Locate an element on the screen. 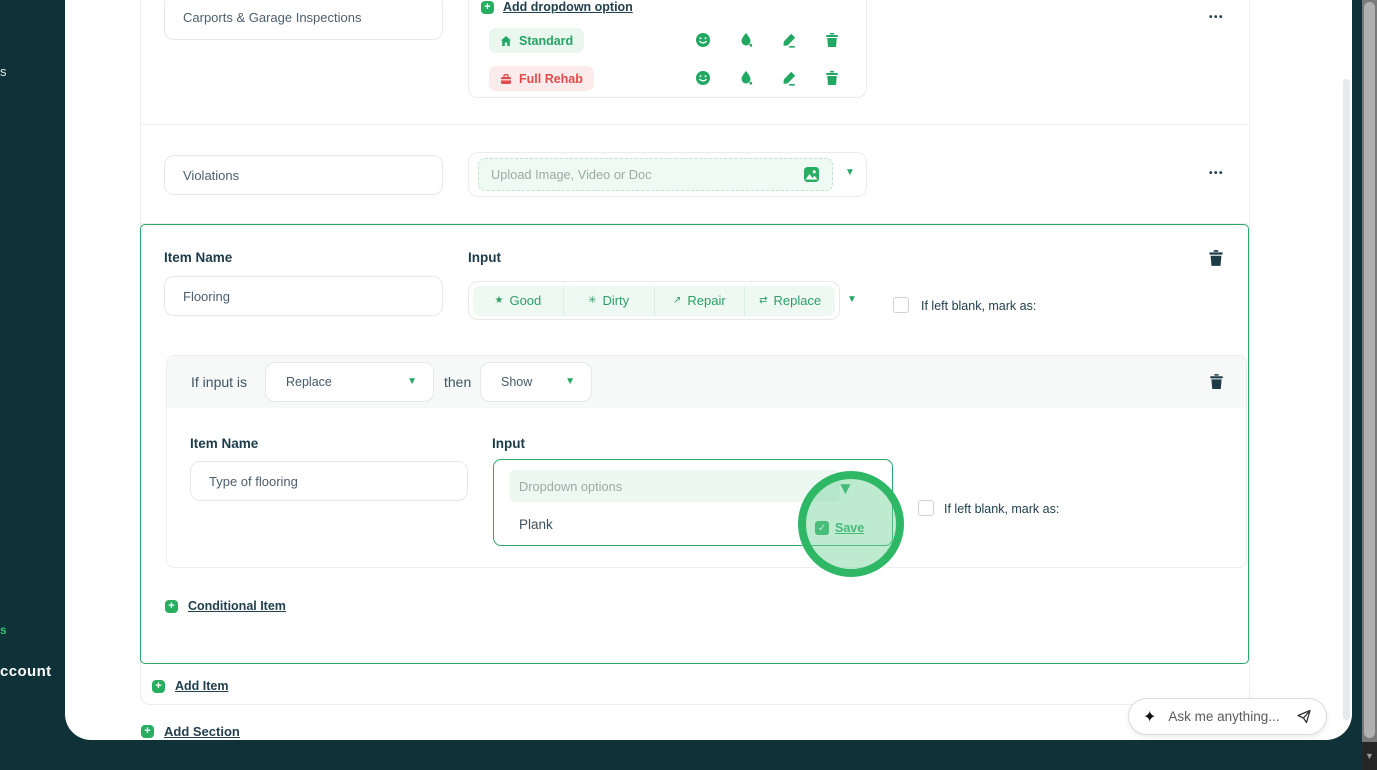 Image resolution: width=1377 pixels, height=770 pixels. input-type-segments: ★ Good ✳ Dirty ↗ Repair ⇄ Replace is located at coordinates (654, 300).